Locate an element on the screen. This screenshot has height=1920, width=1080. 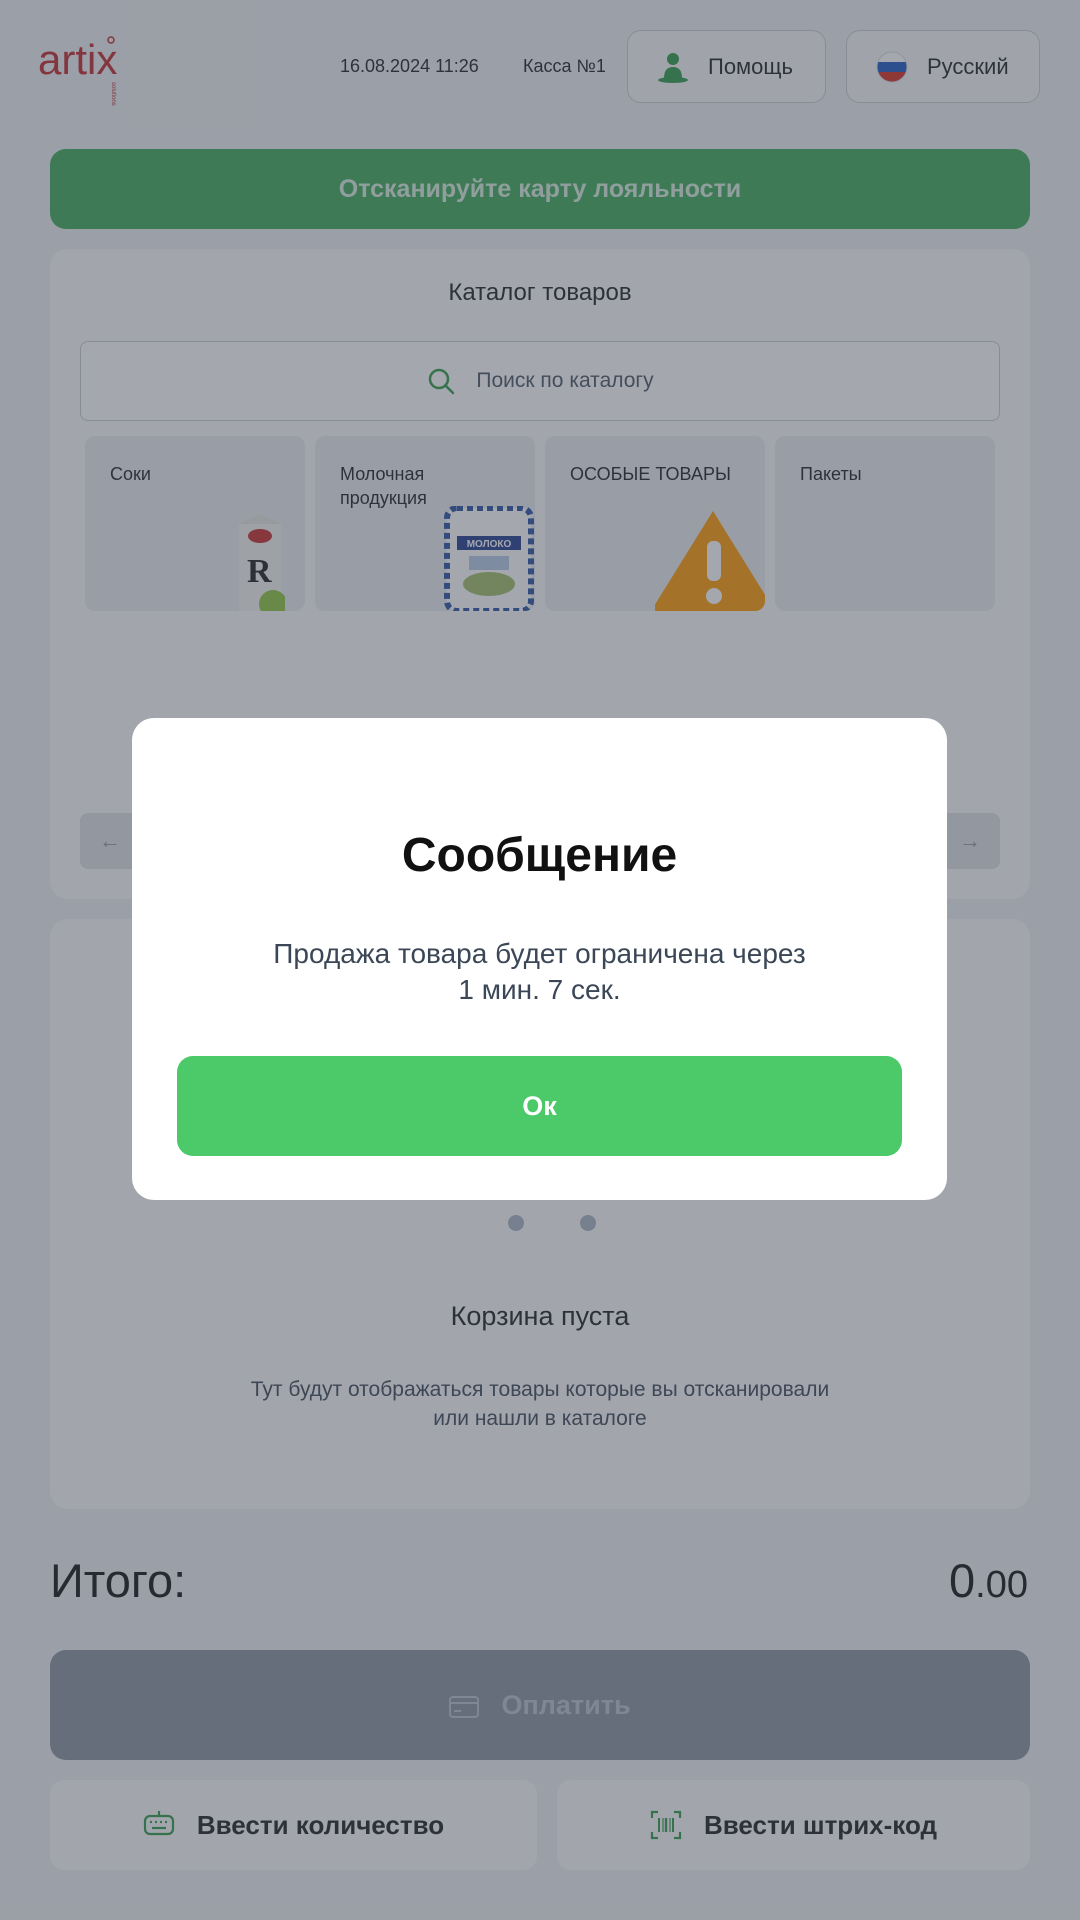
dialog-message-line: Продажа товара будет ограничена через is located at coordinates (539, 953).